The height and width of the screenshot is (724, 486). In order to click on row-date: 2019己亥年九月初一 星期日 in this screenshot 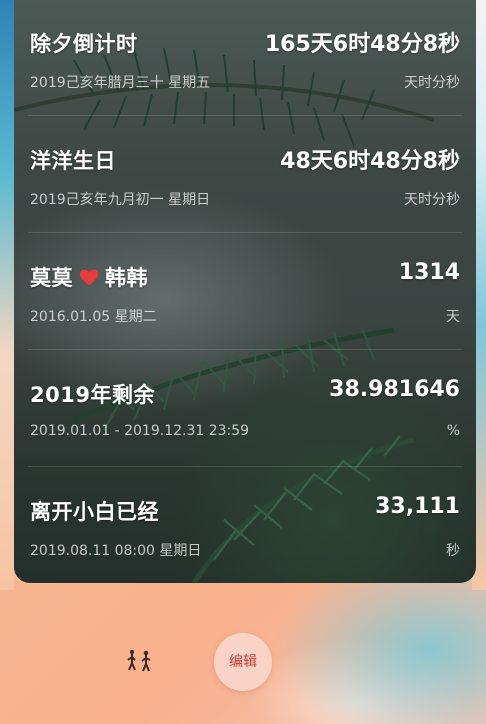, I will do `click(120, 200)`.